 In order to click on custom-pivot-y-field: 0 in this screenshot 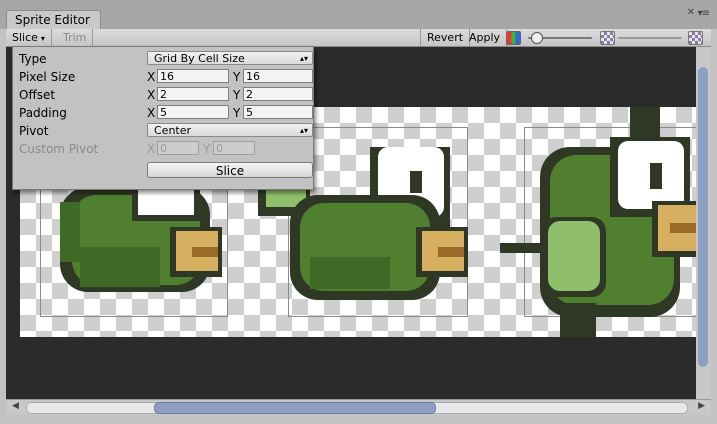, I will do `click(234, 148)`.